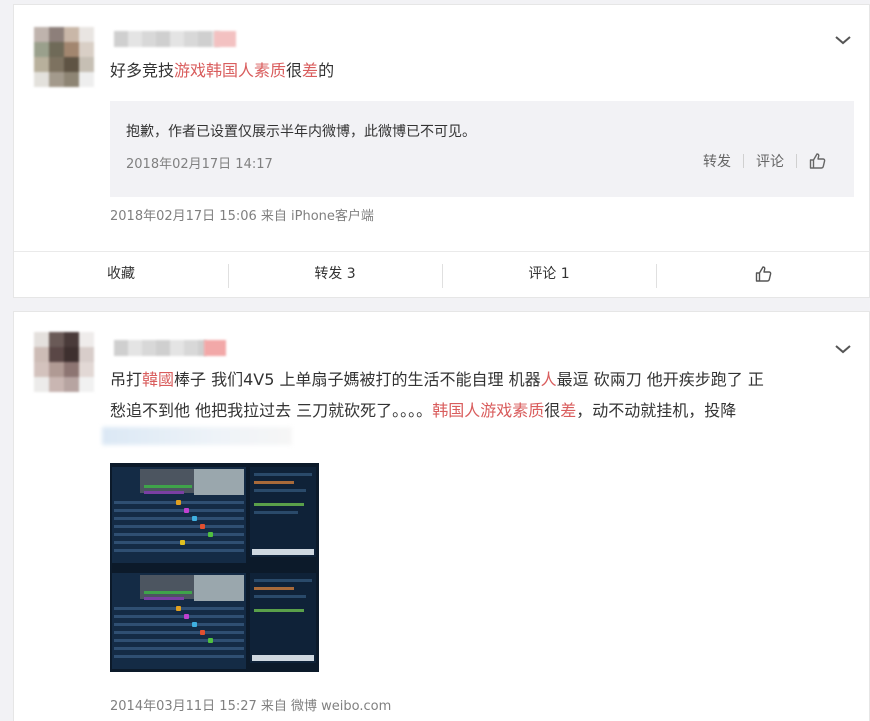 The image size is (870, 721). I want to click on quoted-post-time: 2018年02月17日 14:17, so click(199, 162).